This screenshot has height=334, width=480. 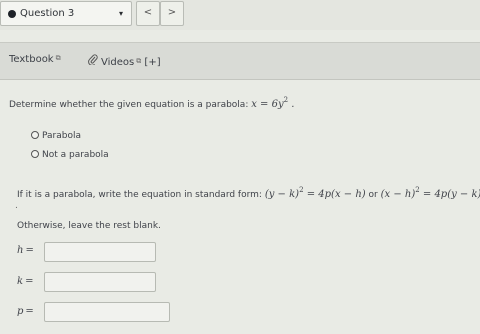 I want to click on question-select-label: Question 3, so click(x=47, y=13).